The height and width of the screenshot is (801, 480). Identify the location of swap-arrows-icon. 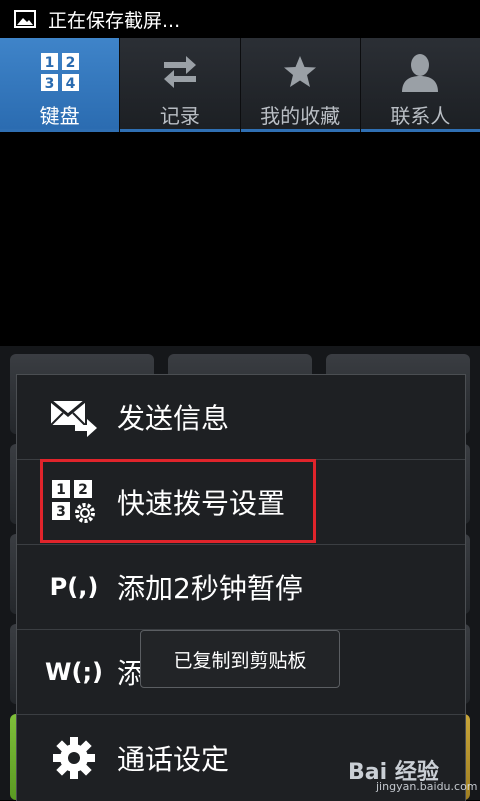
(180, 72).